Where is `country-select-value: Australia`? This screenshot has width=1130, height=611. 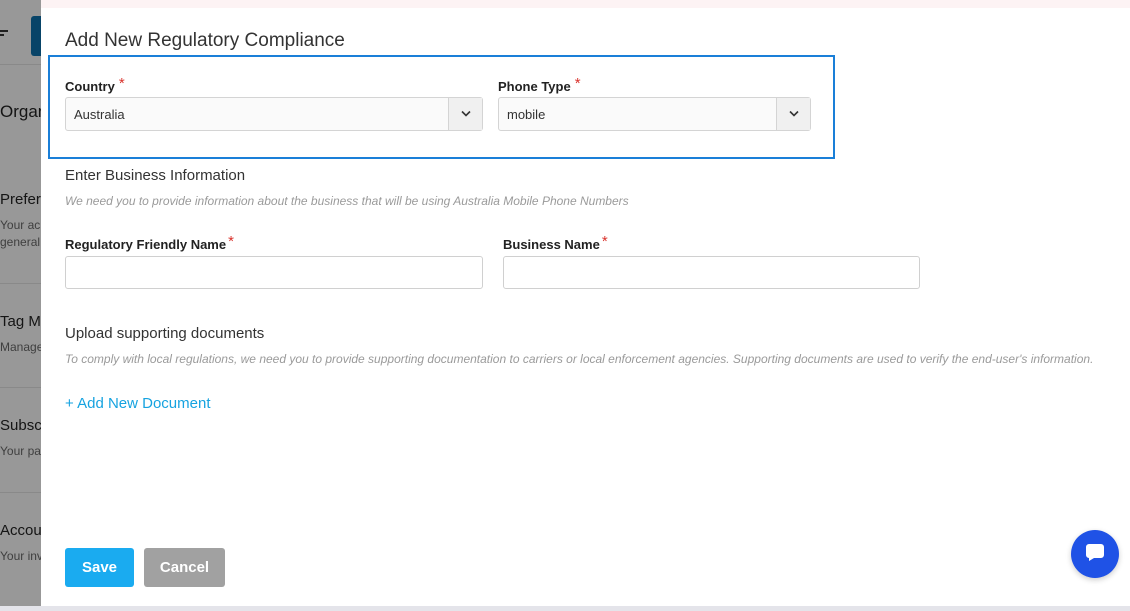 country-select-value: Australia is located at coordinates (99, 114).